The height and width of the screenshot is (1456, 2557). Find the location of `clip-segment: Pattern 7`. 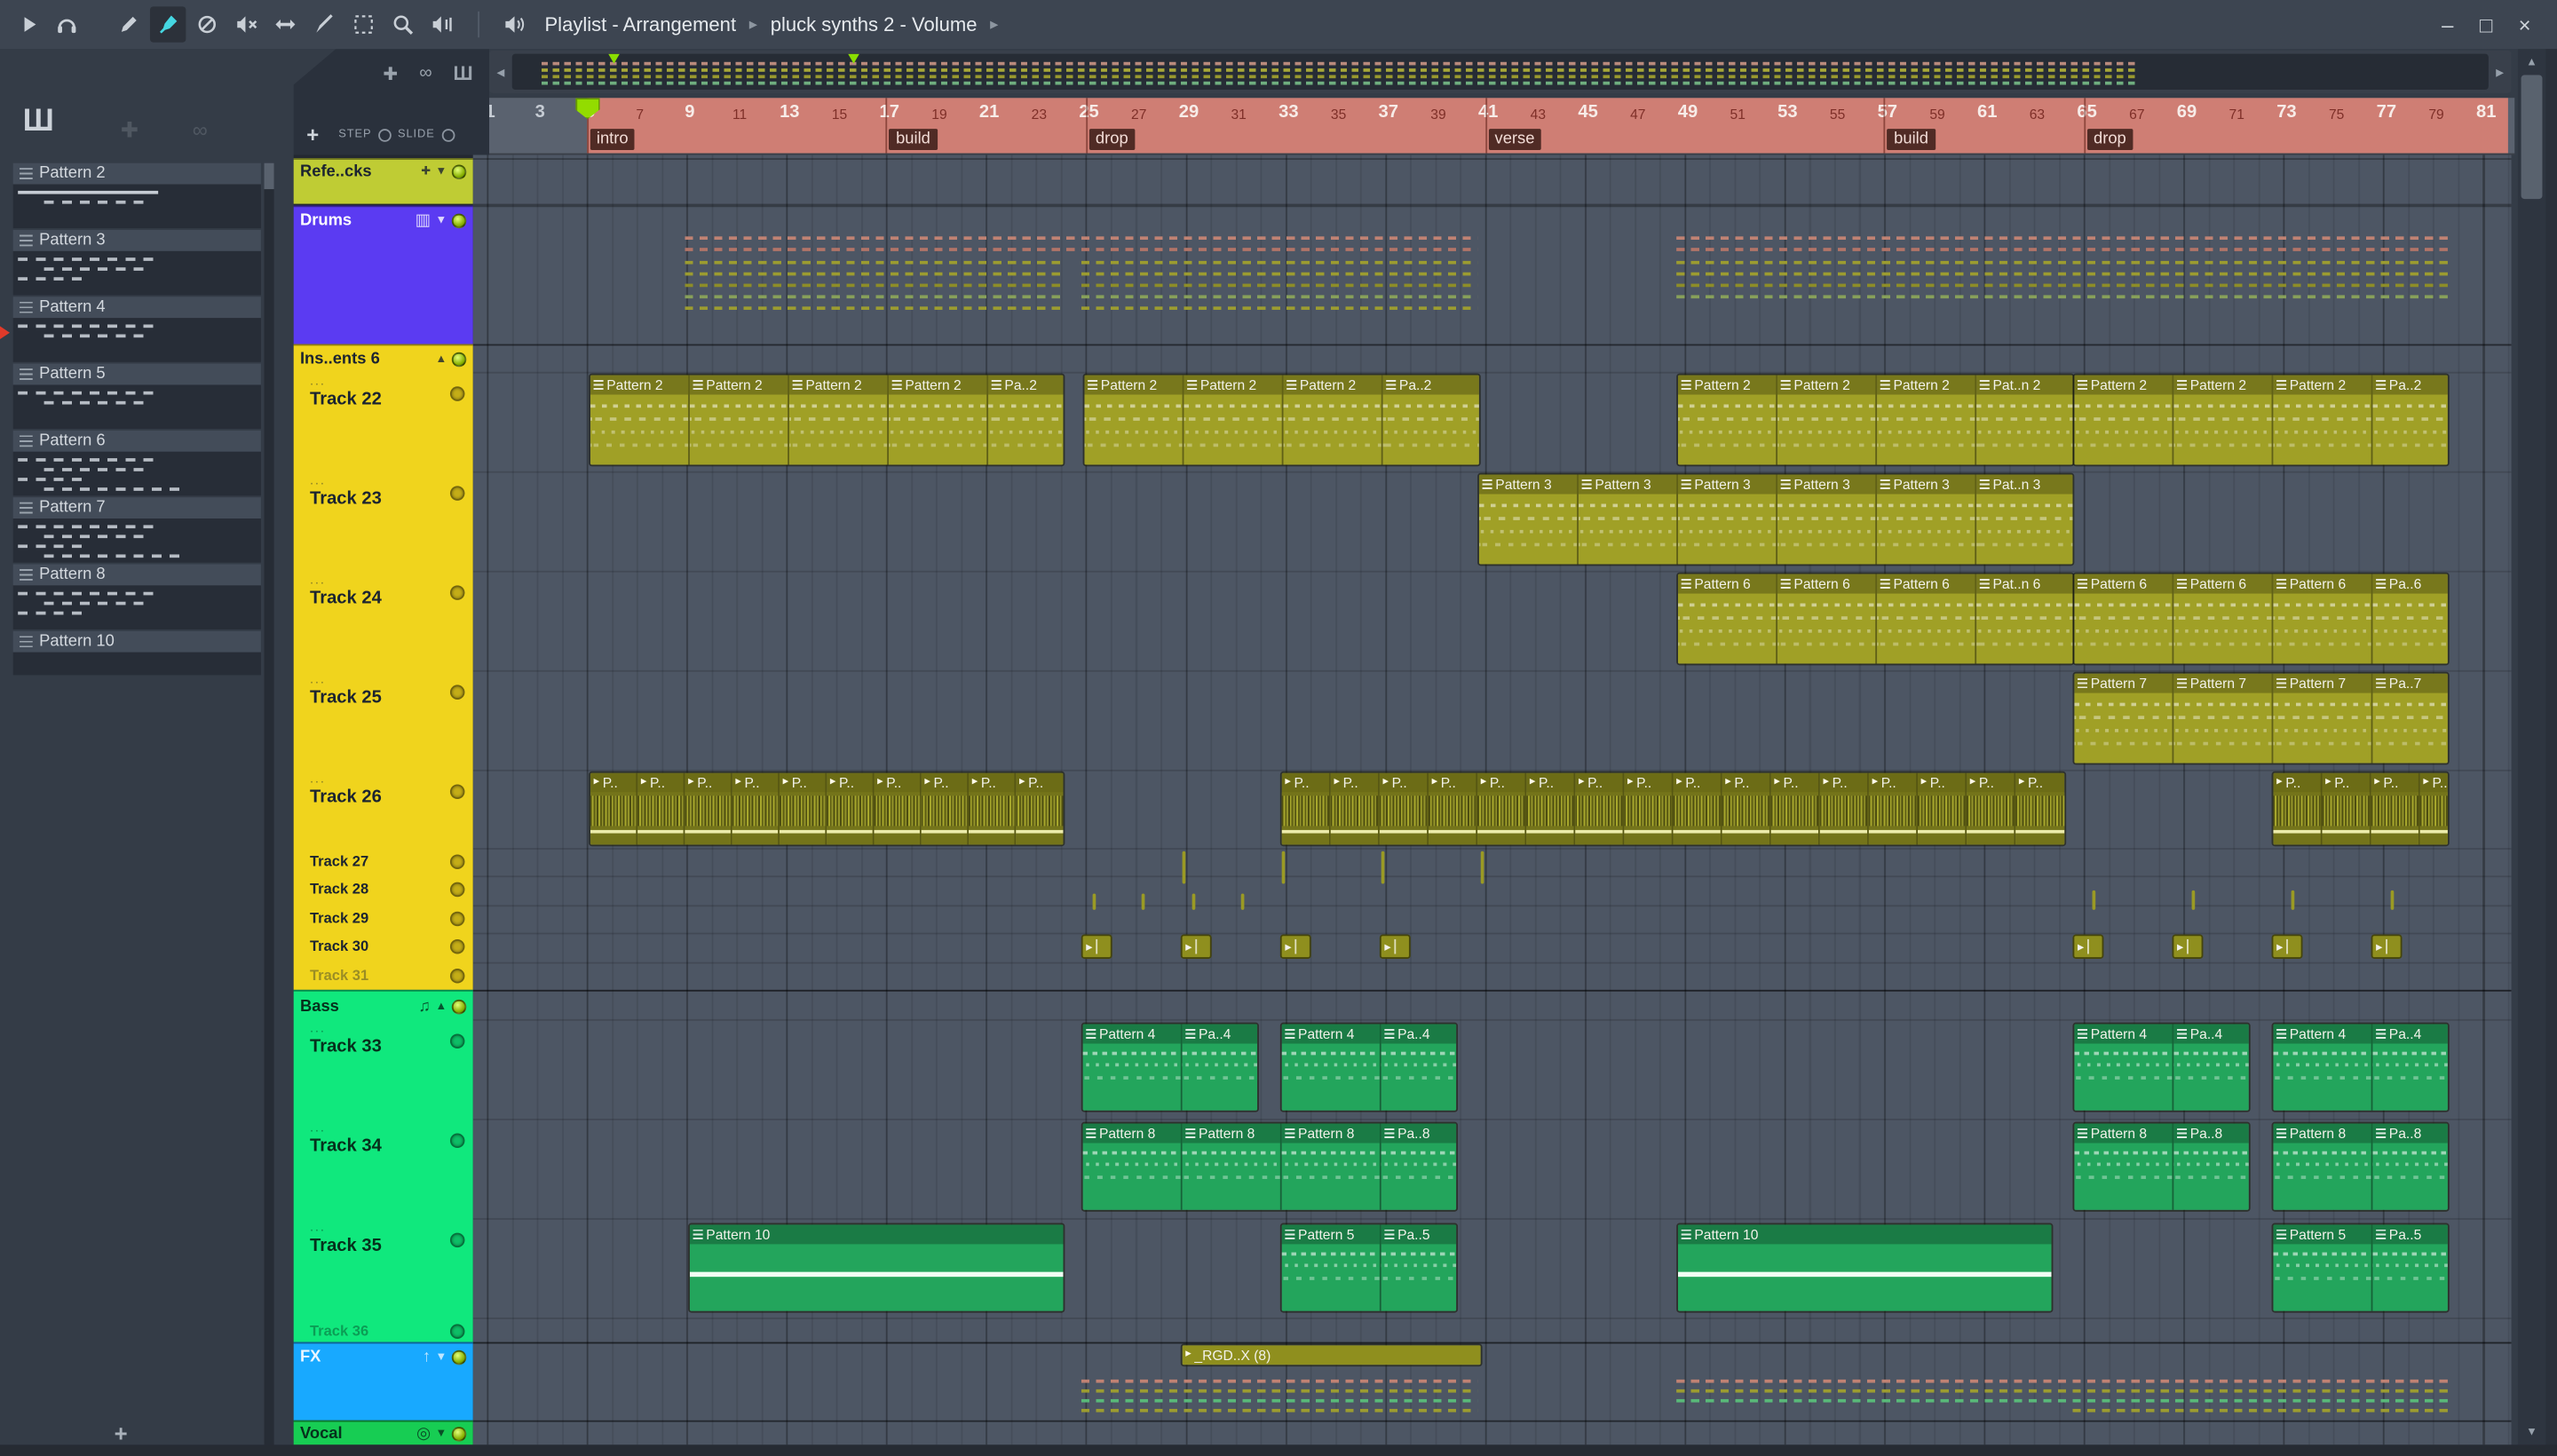

clip-segment: Pattern 7 is located at coordinates (2124, 718).